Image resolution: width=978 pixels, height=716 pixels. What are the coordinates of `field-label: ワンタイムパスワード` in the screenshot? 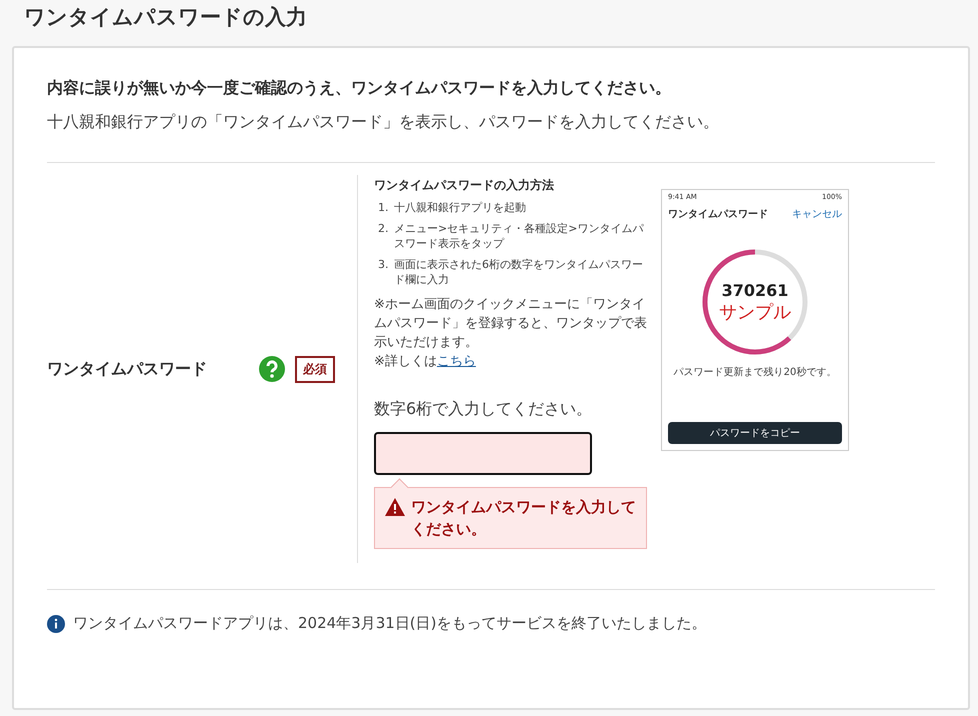 It's located at (127, 369).